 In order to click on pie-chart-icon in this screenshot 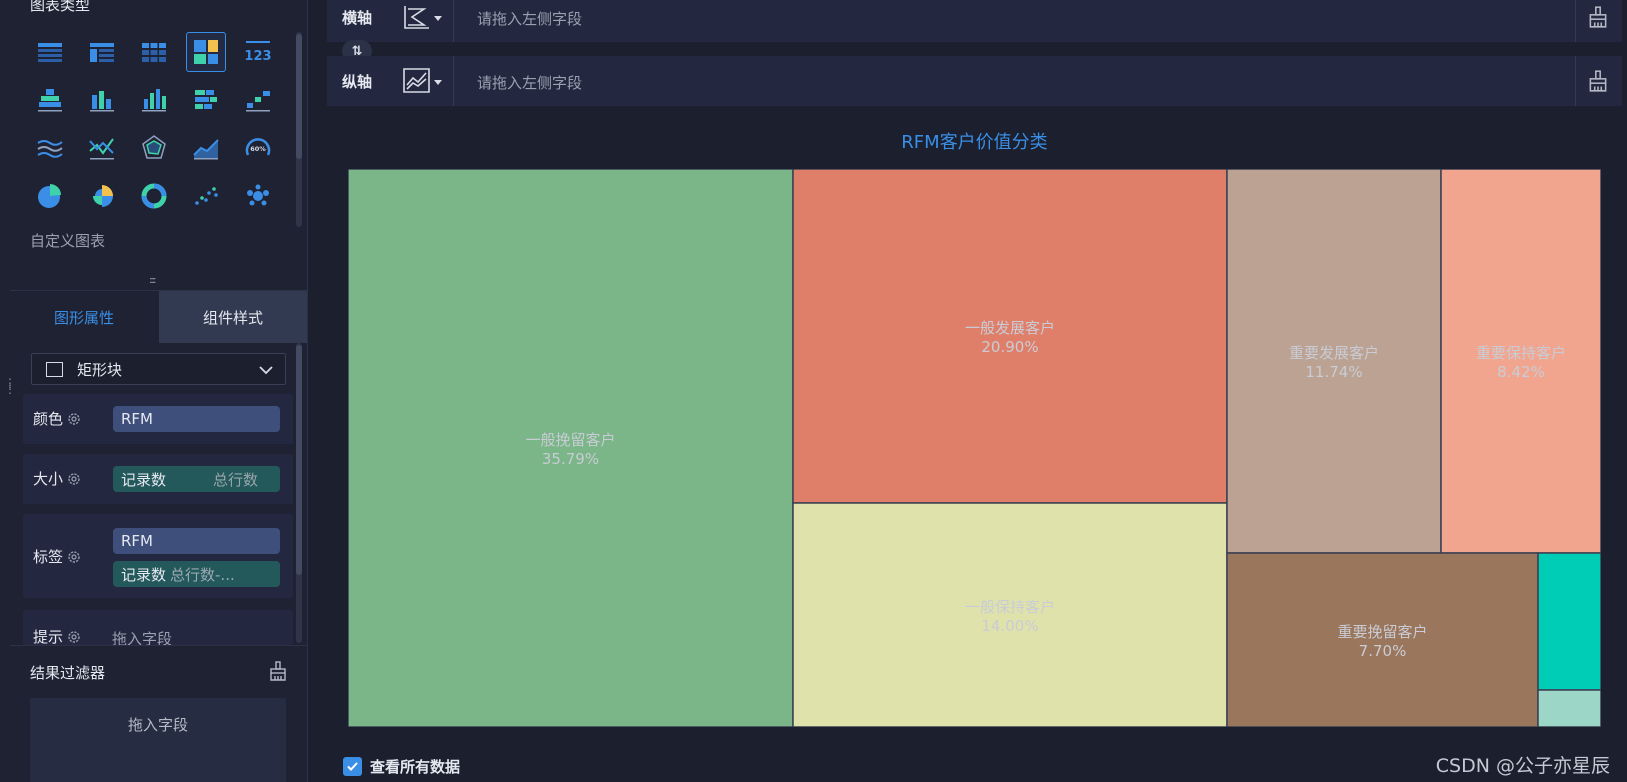, I will do `click(50, 196)`.